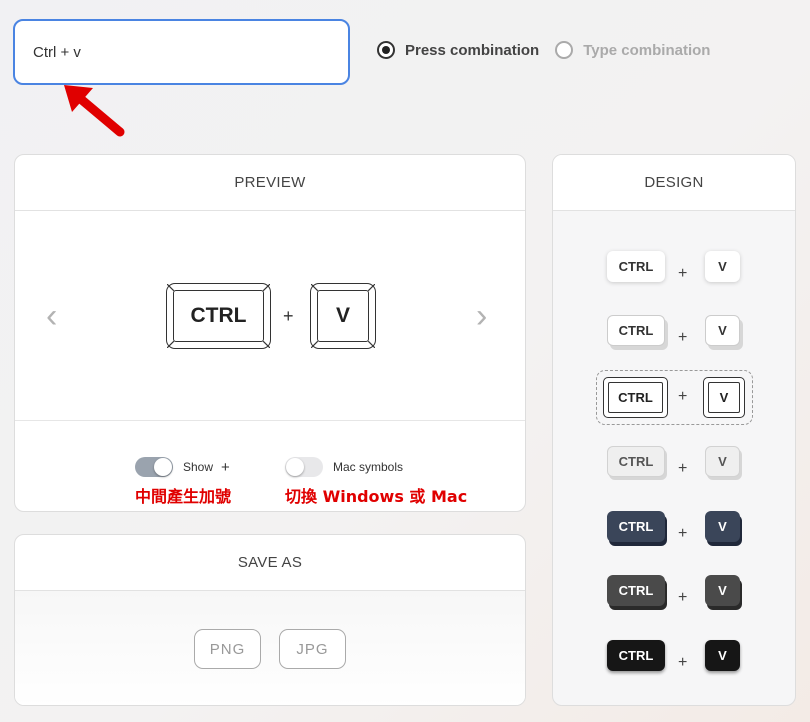 The height and width of the screenshot is (722, 810). I want to click on design-option-7: CTRL + V, so click(674, 665).